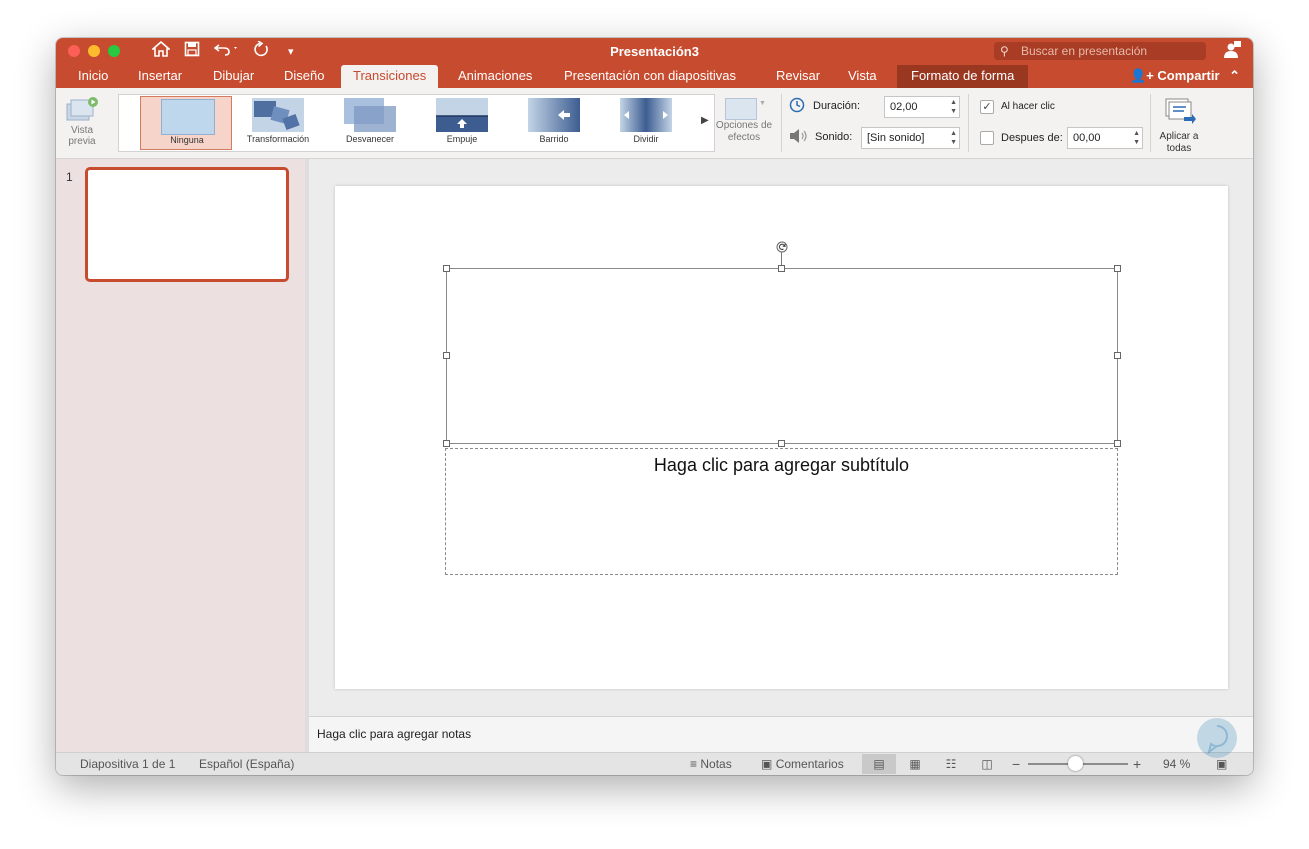  I want to click on slide-number: 1, so click(69, 177).